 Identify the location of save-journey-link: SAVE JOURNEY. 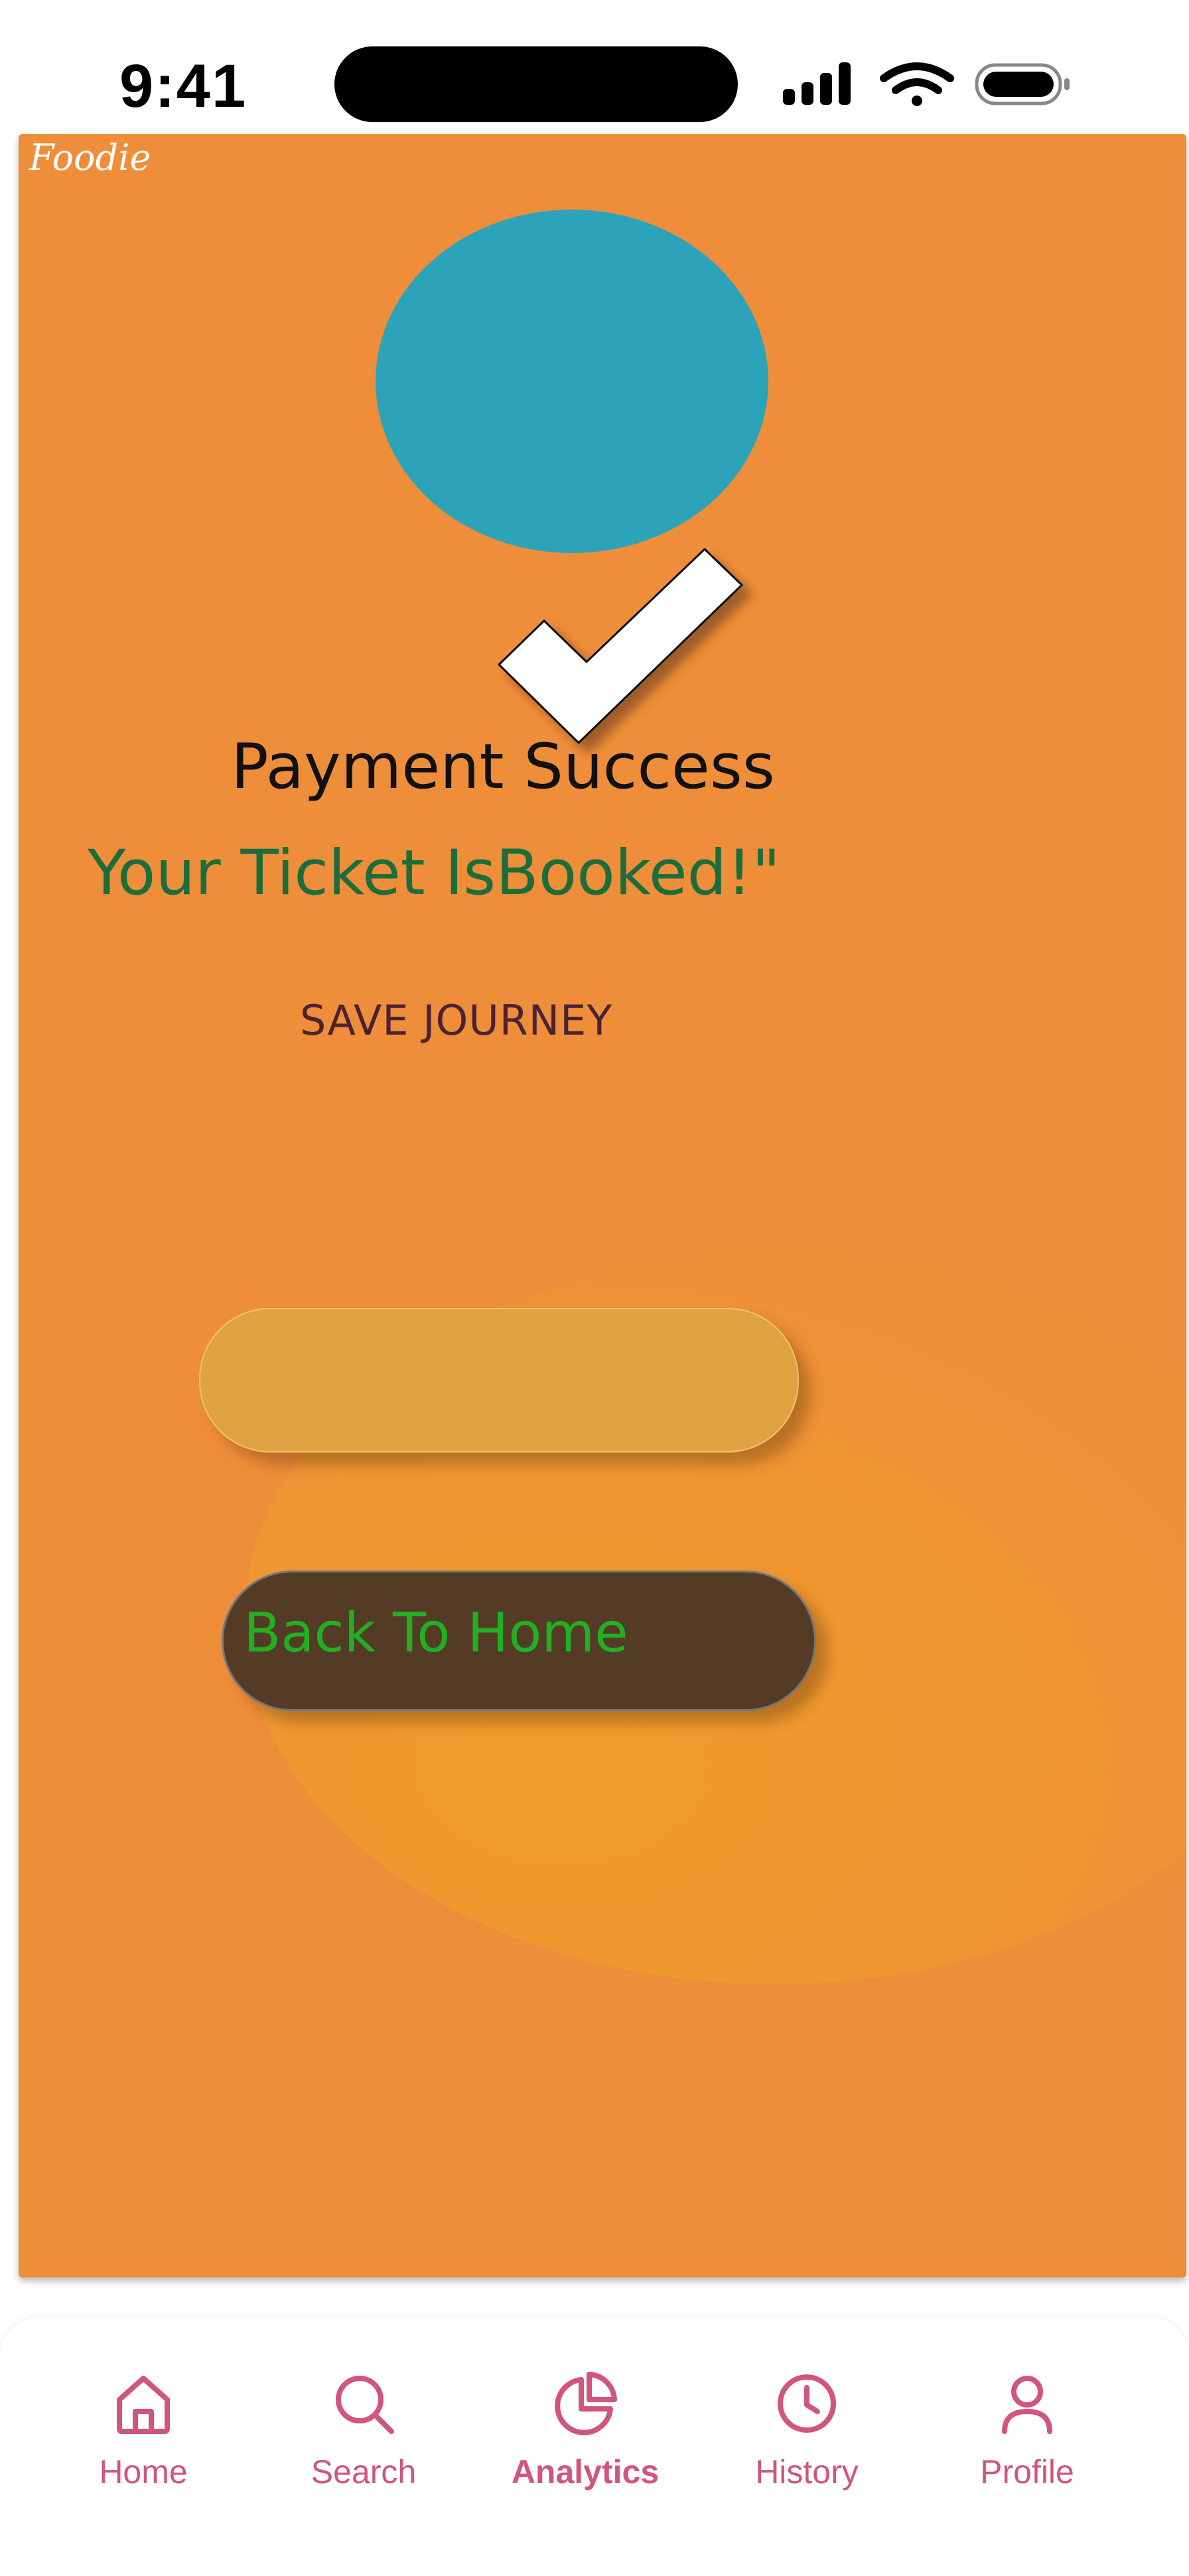
(456, 1021).